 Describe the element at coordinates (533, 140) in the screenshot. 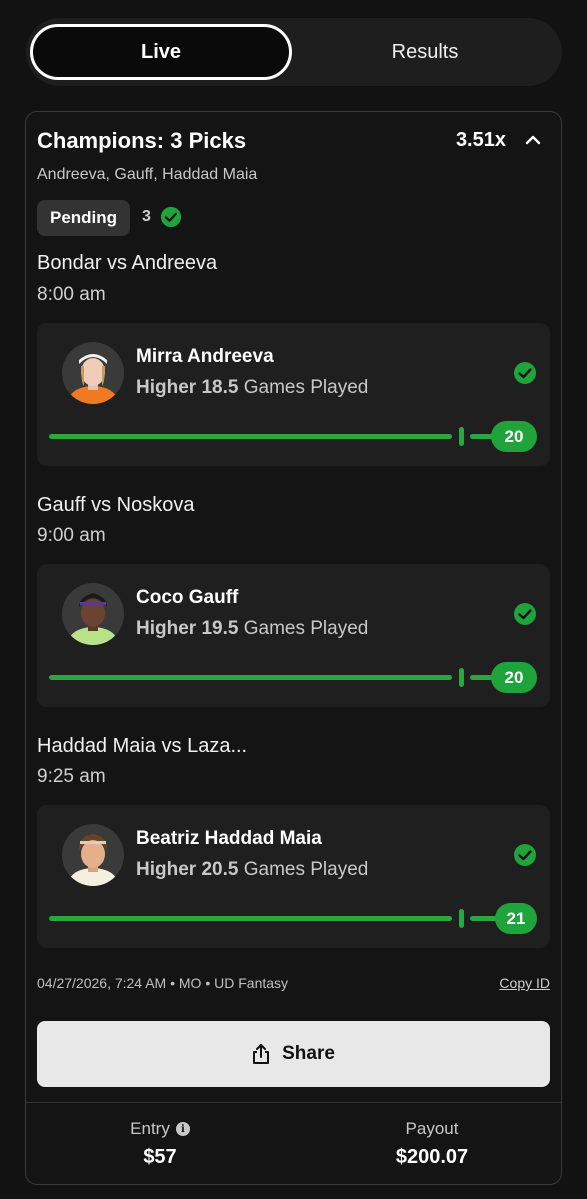

I see `chevron-up-icon` at that location.